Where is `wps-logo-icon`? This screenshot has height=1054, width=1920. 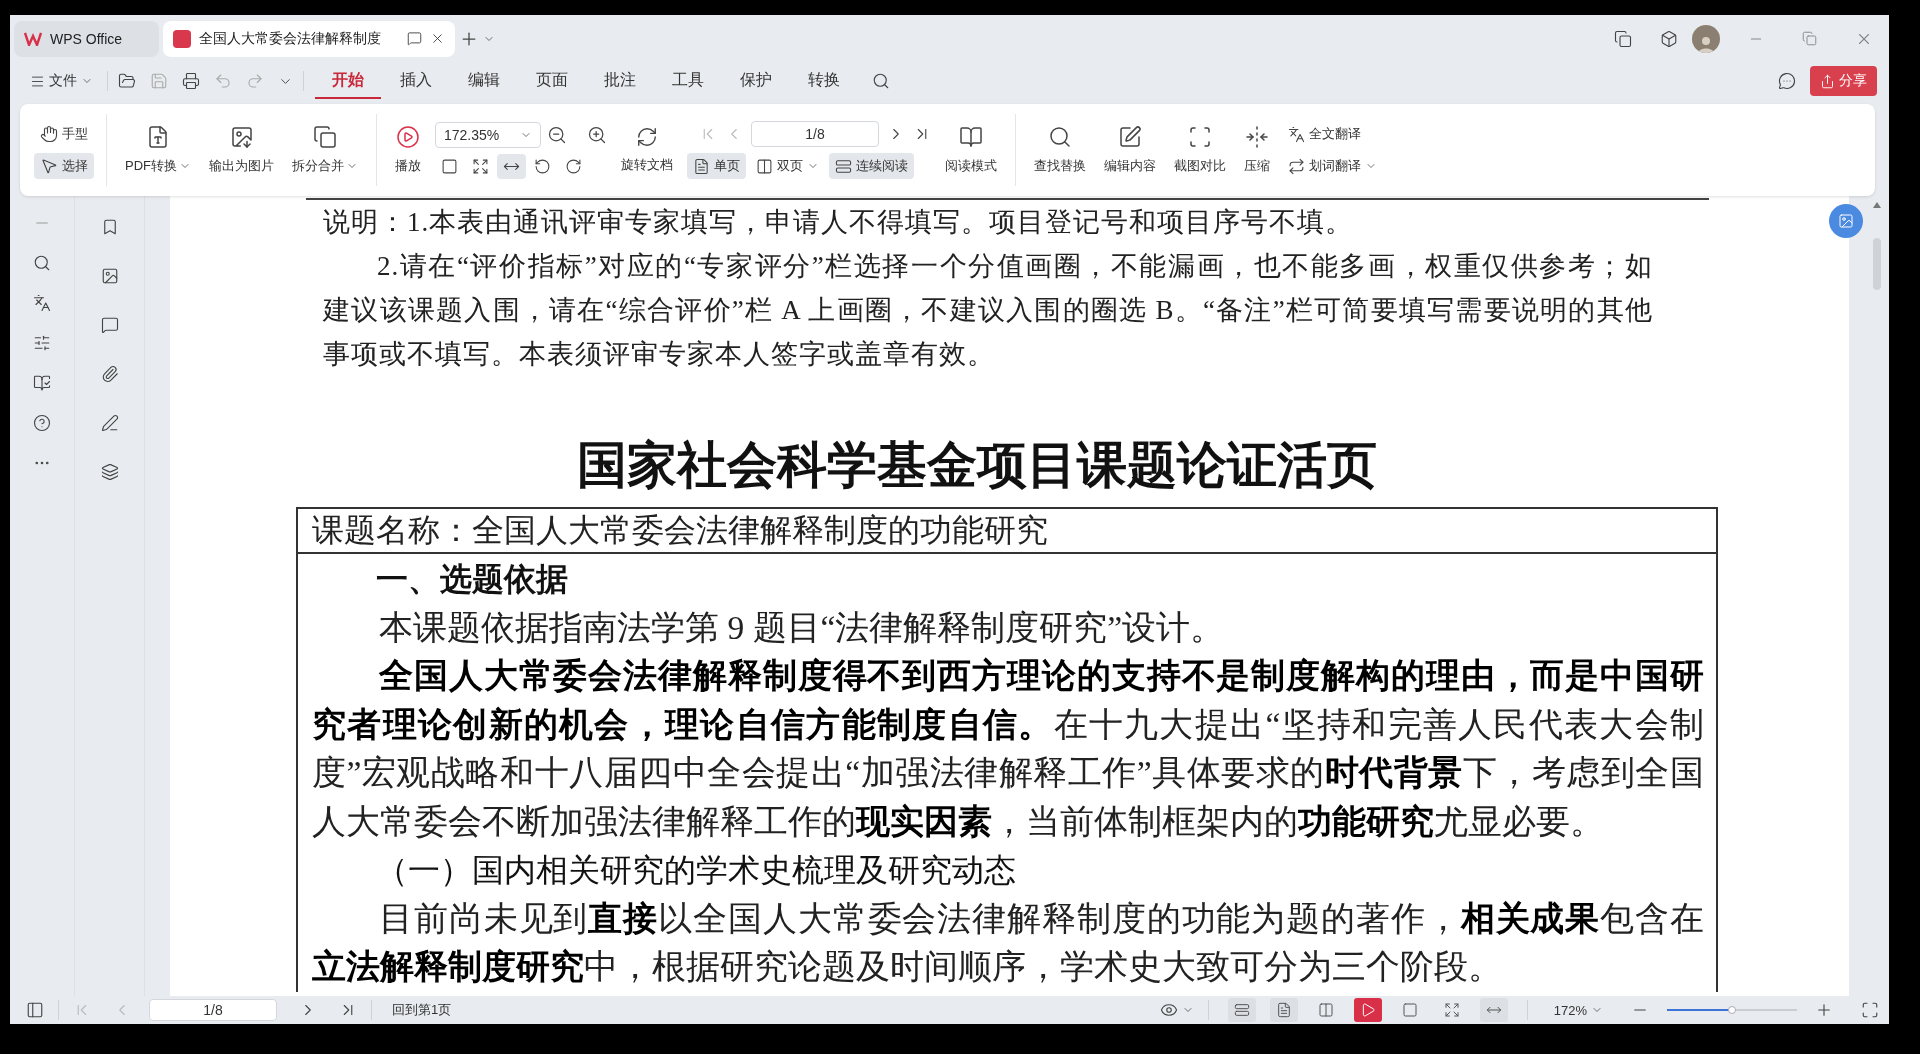 wps-logo-icon is located at coordinates (33, 38).